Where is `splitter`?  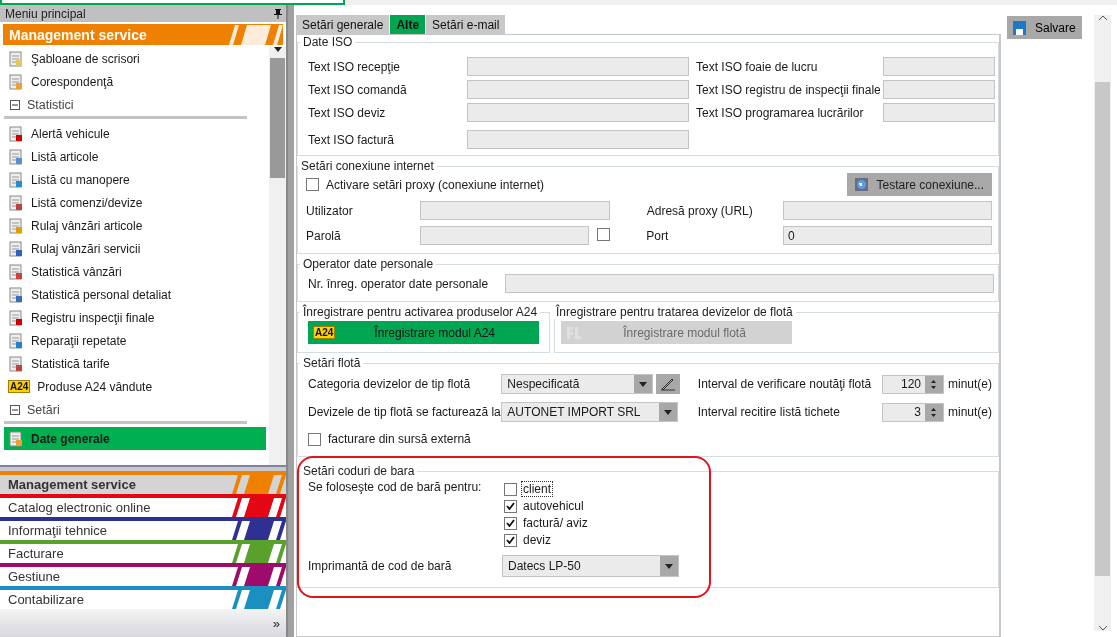
splitter is located at coordinates (143, 468).